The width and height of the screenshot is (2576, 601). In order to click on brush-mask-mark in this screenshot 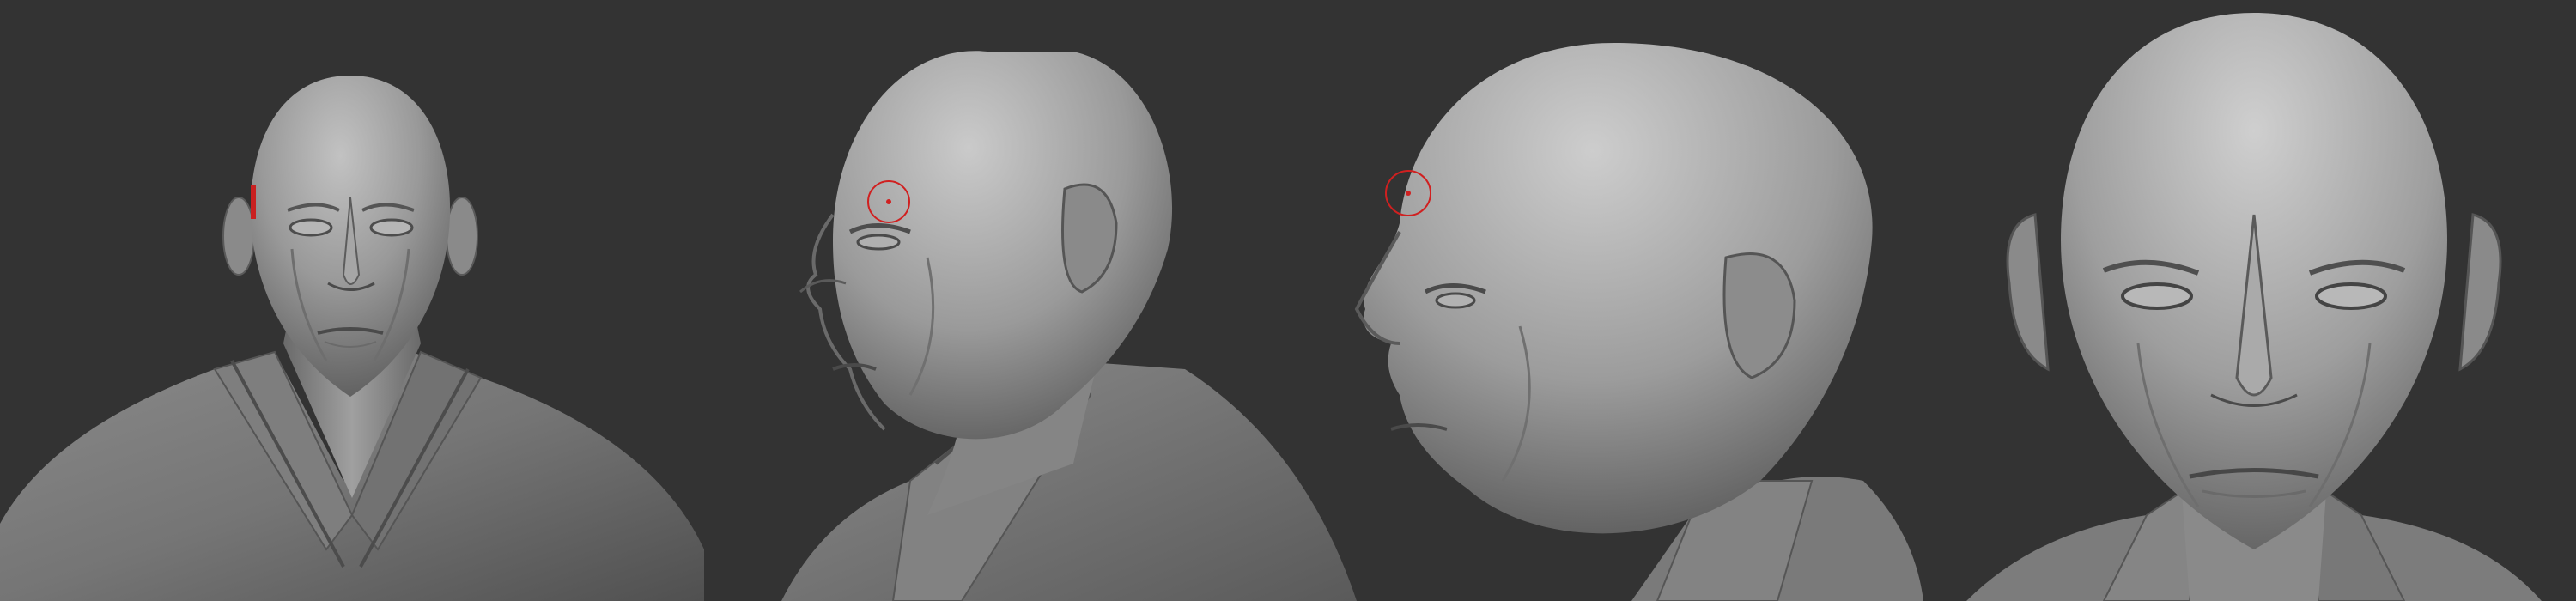, I will do `click(253, 202)`.